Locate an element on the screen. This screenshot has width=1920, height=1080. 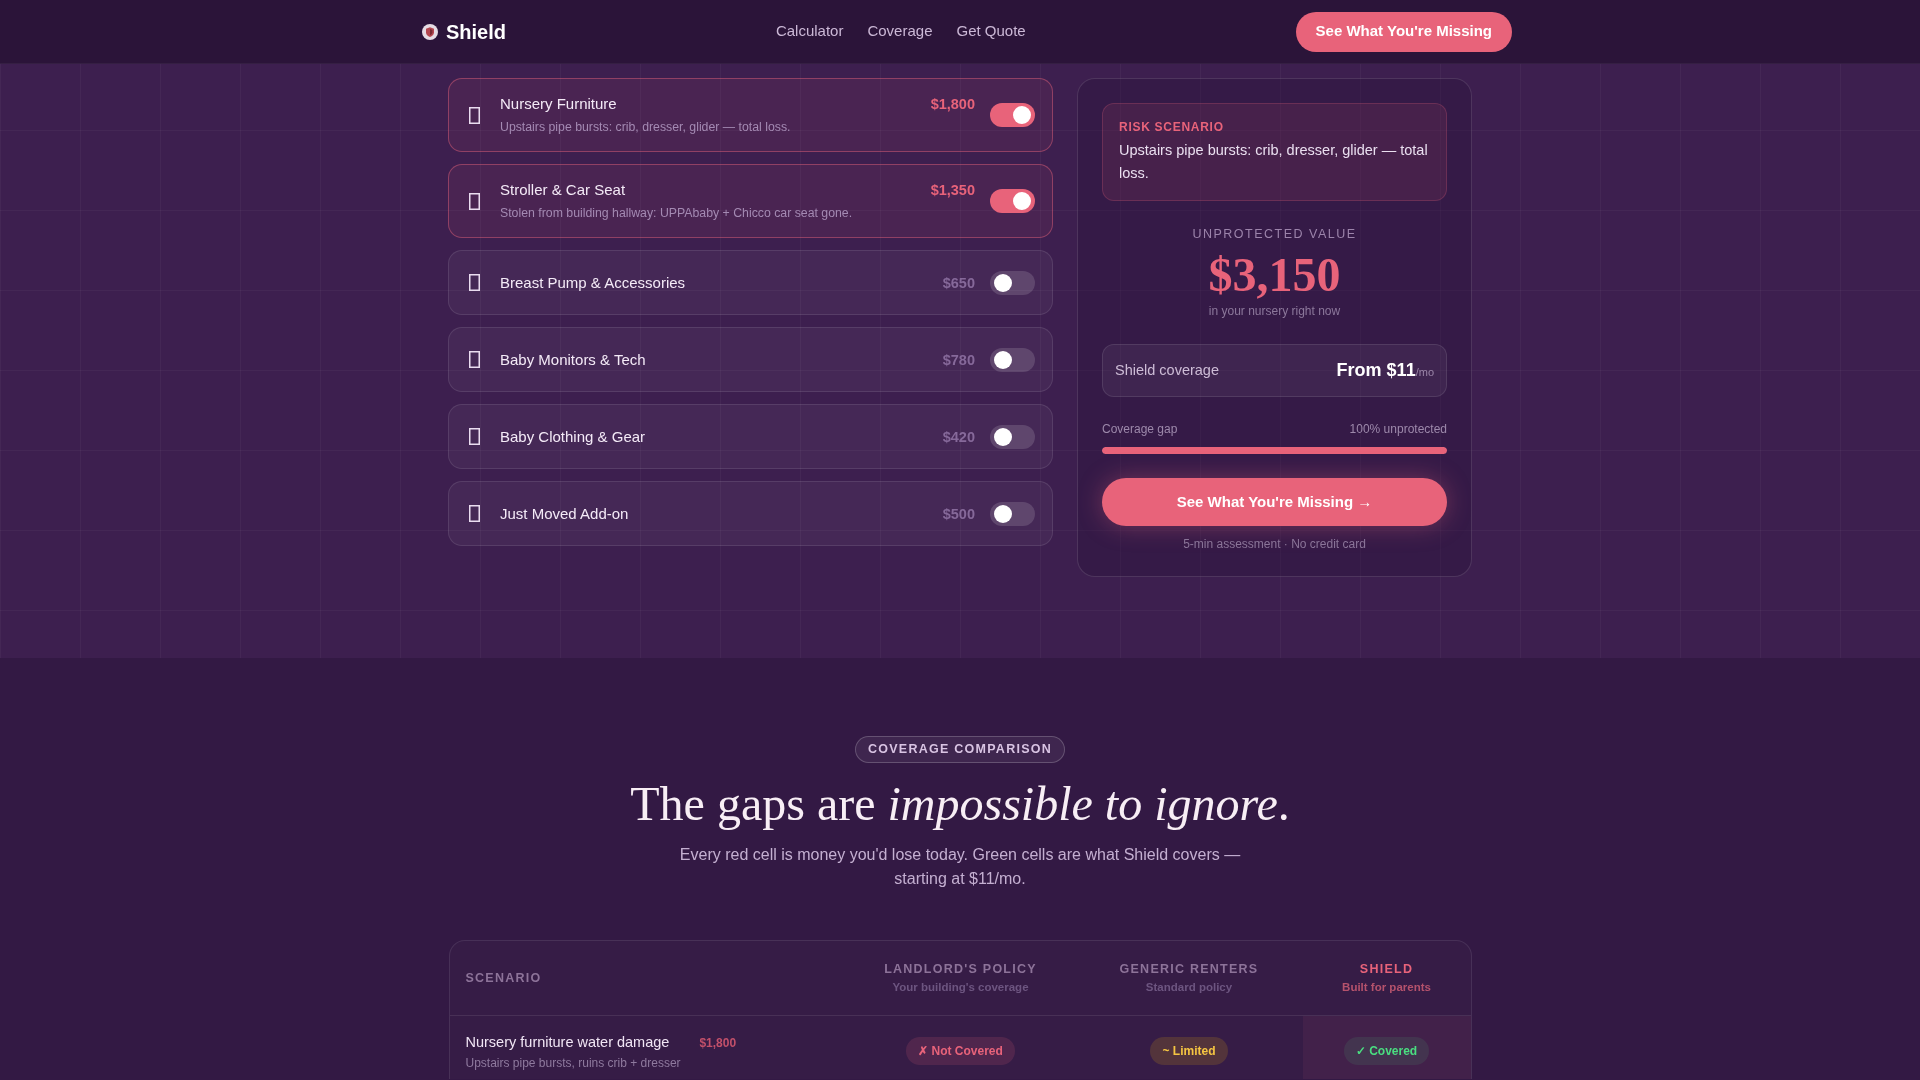
status-badge: ✓ Covered is located at coordinates (1386, 1051).